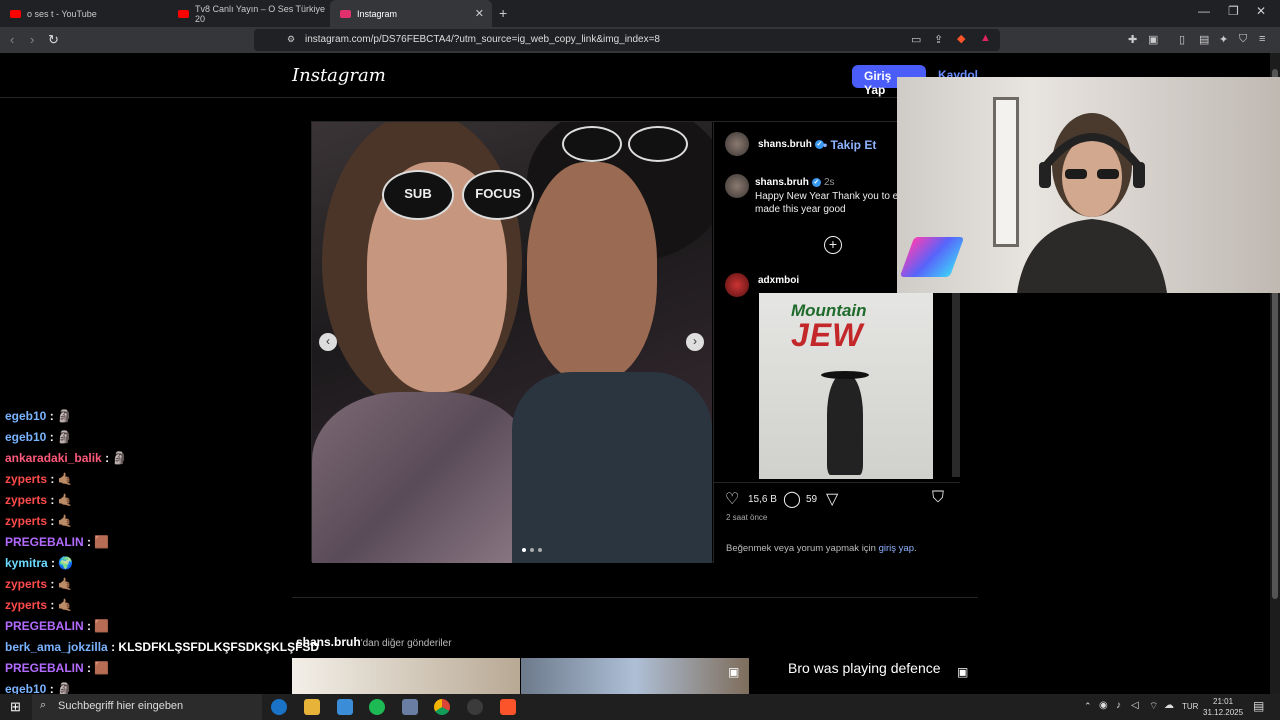 The height and width of the screenshot is (720, 1280). I want to click on chat-text: : KLSDFKLŞSFDLKŞFSDKŞKLŞFSD, so click(215, 647).